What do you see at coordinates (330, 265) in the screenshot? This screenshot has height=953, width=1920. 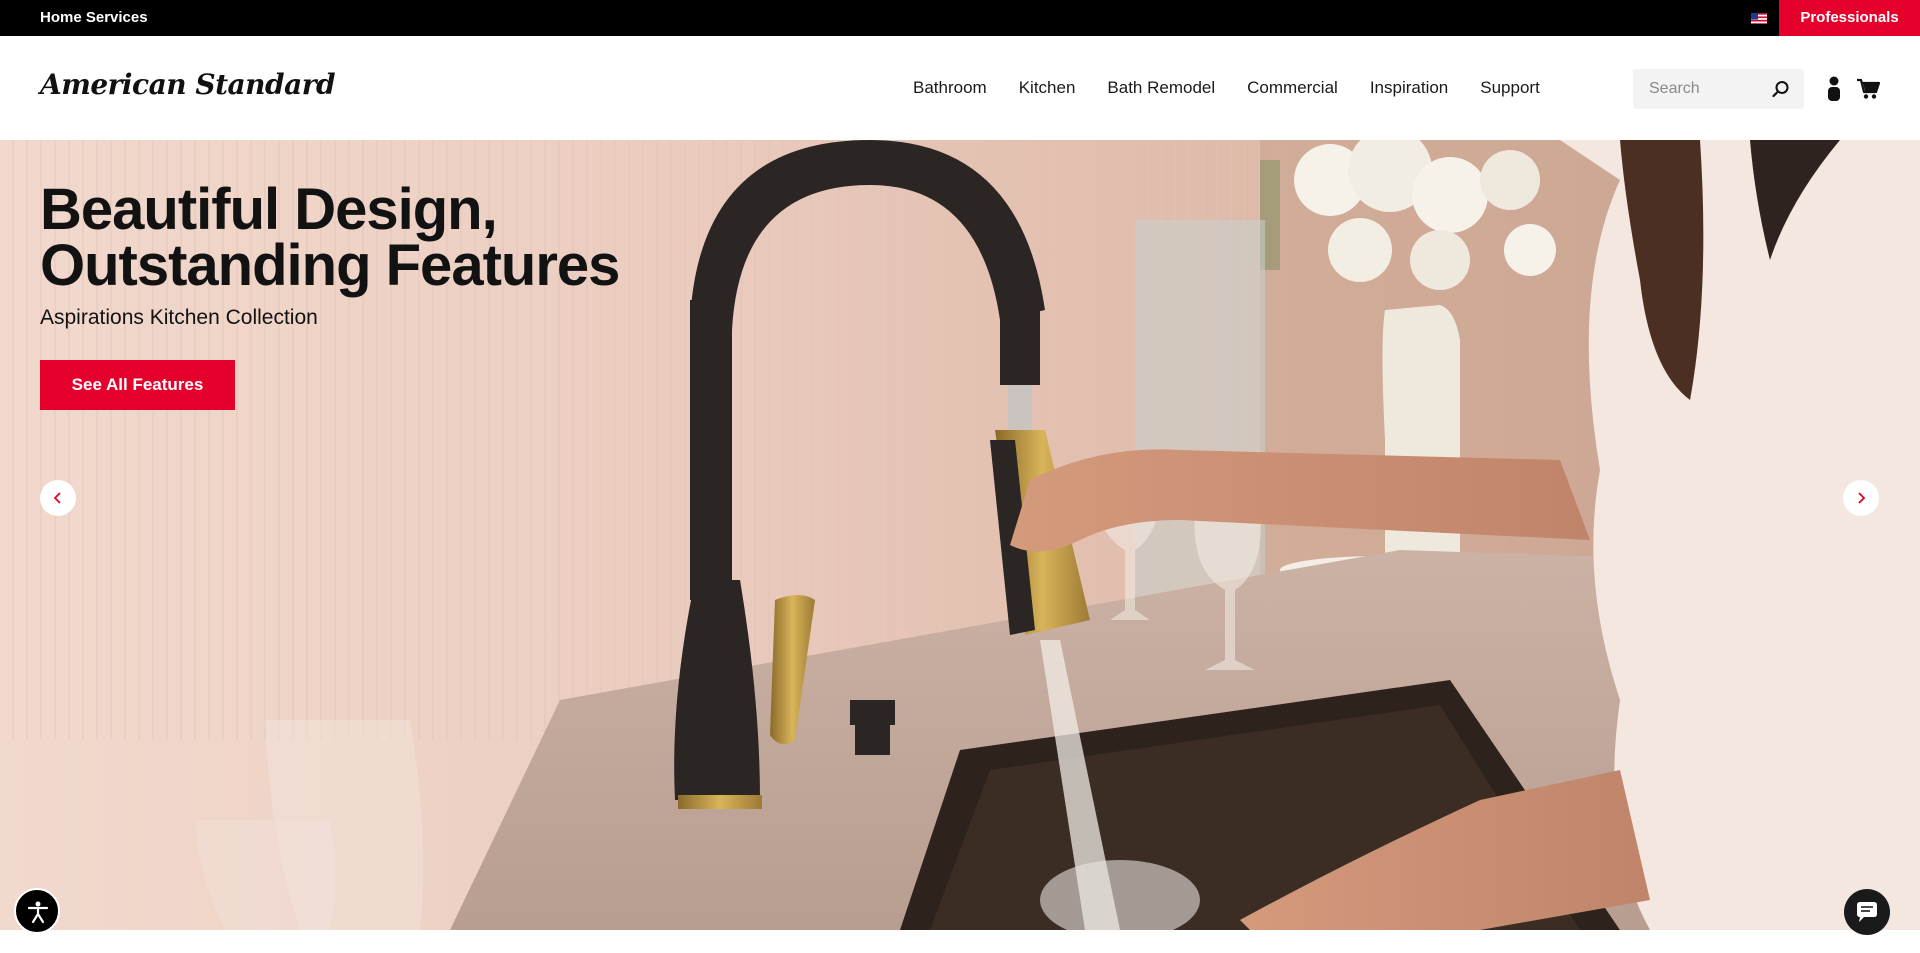 I see `hero-title-line-2: Outstanding Features` at bounding box center [330, 265].